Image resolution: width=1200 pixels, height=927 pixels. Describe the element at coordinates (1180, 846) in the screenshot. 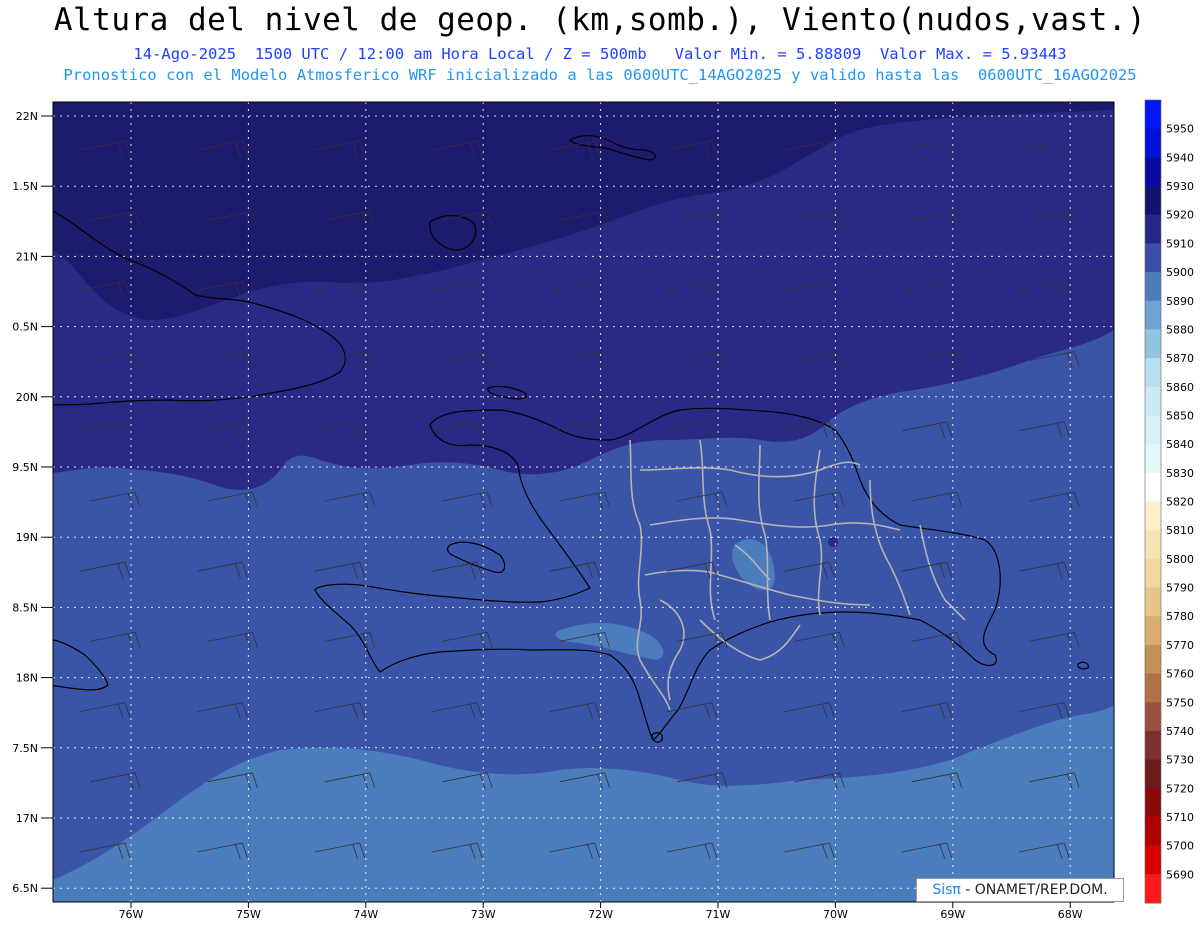

I see `colorbar-label: 5700` at that location.